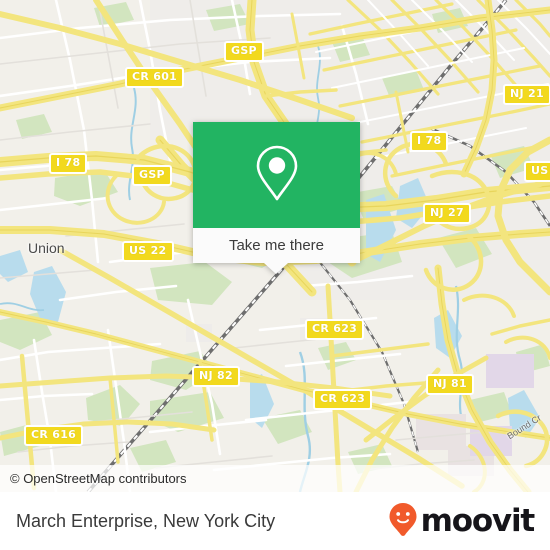 This screenshot has width=550, height=550. Describe the element at coordinates (526, 94) in the screenshot. I see `road-shield-nj21: NJ 21` at that location.